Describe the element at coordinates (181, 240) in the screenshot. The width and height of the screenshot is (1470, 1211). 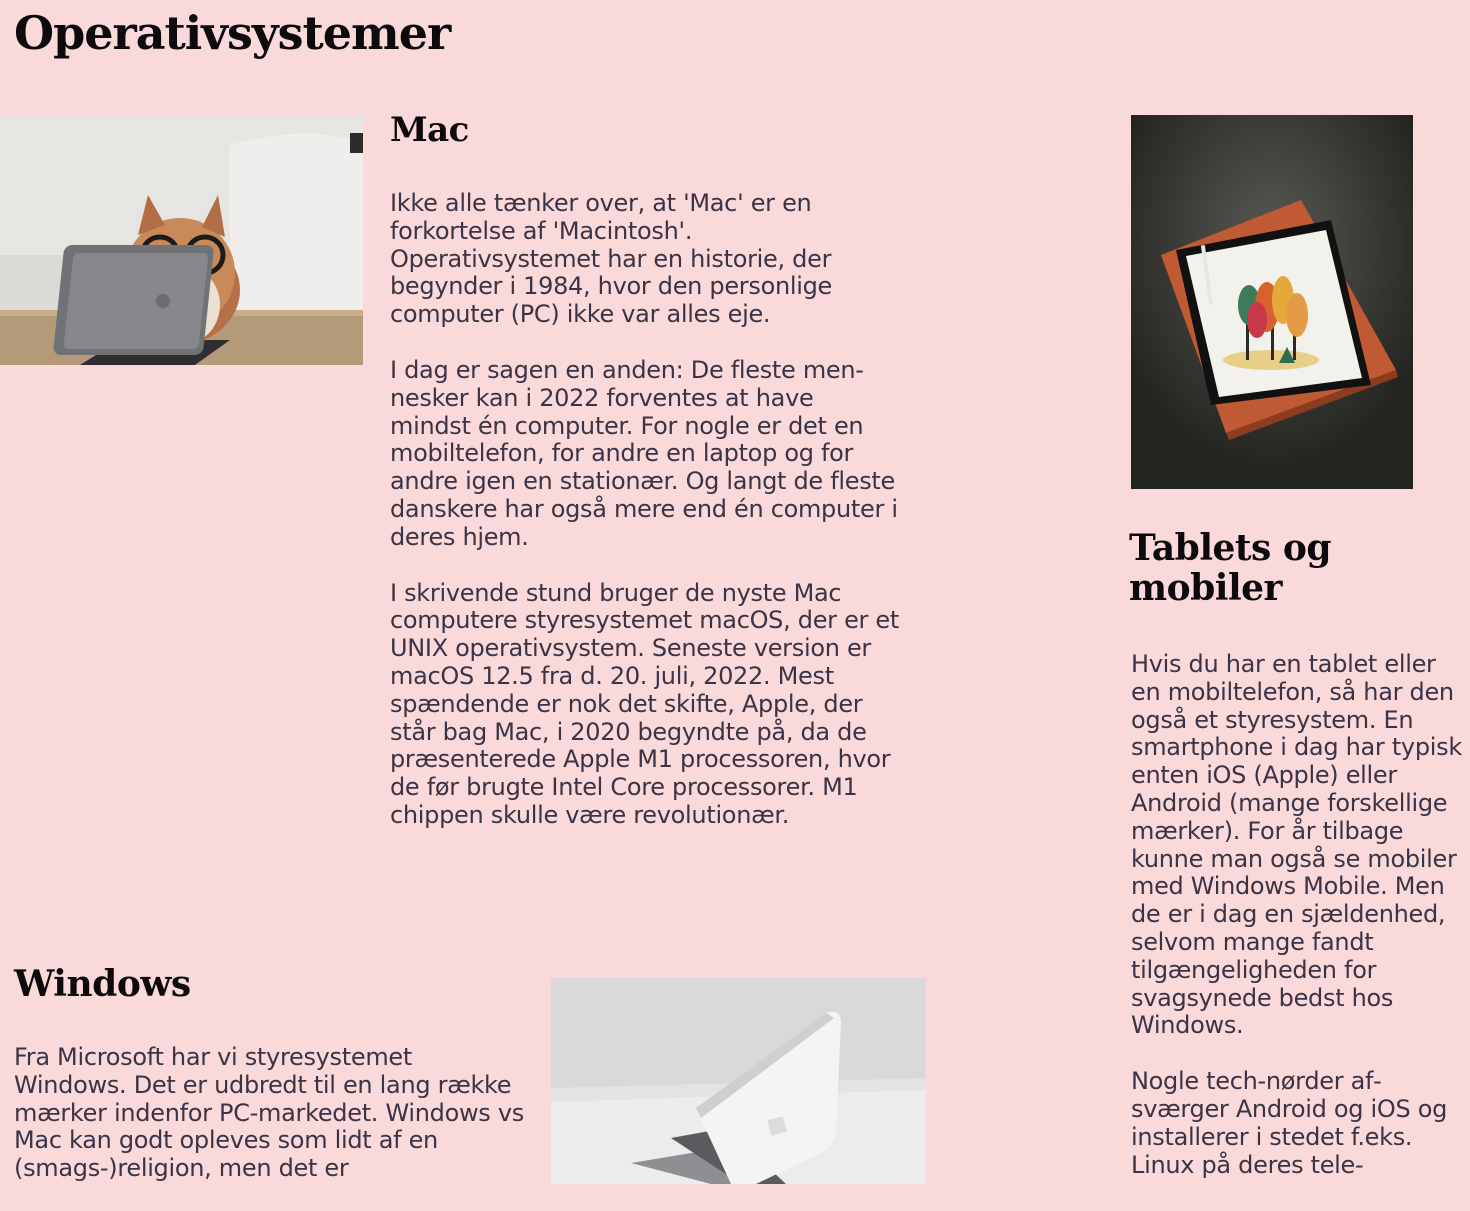
I see `dog-with-tablet-photo` at that location.